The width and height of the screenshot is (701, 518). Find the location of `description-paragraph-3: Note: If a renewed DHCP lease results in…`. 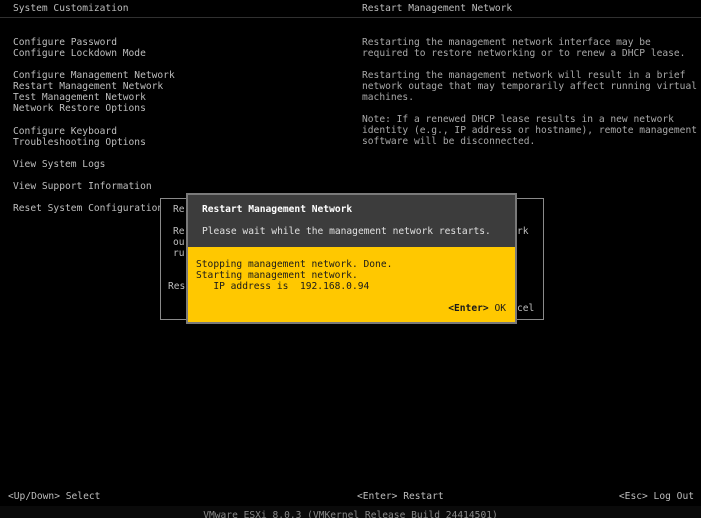

description-paragraph-3: Note: If a renewed DHCP lease results in… is located at coordinates (530, 130).